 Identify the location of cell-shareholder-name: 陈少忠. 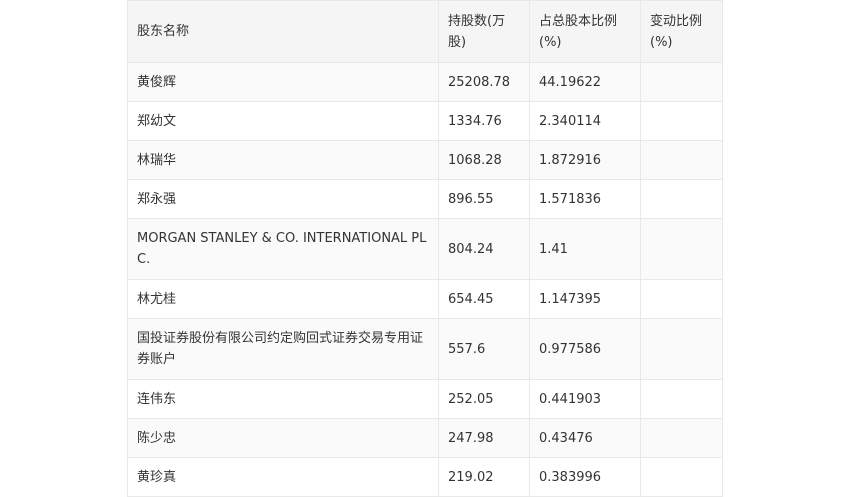
(283, 438).